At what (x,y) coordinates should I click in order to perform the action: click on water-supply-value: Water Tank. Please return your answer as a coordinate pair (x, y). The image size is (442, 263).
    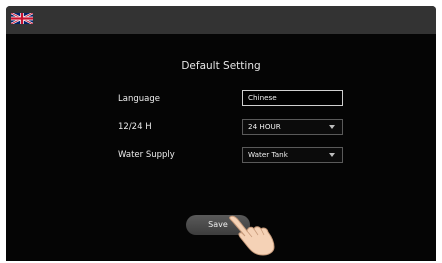
    Looking at the image, I should click on (268, 154).